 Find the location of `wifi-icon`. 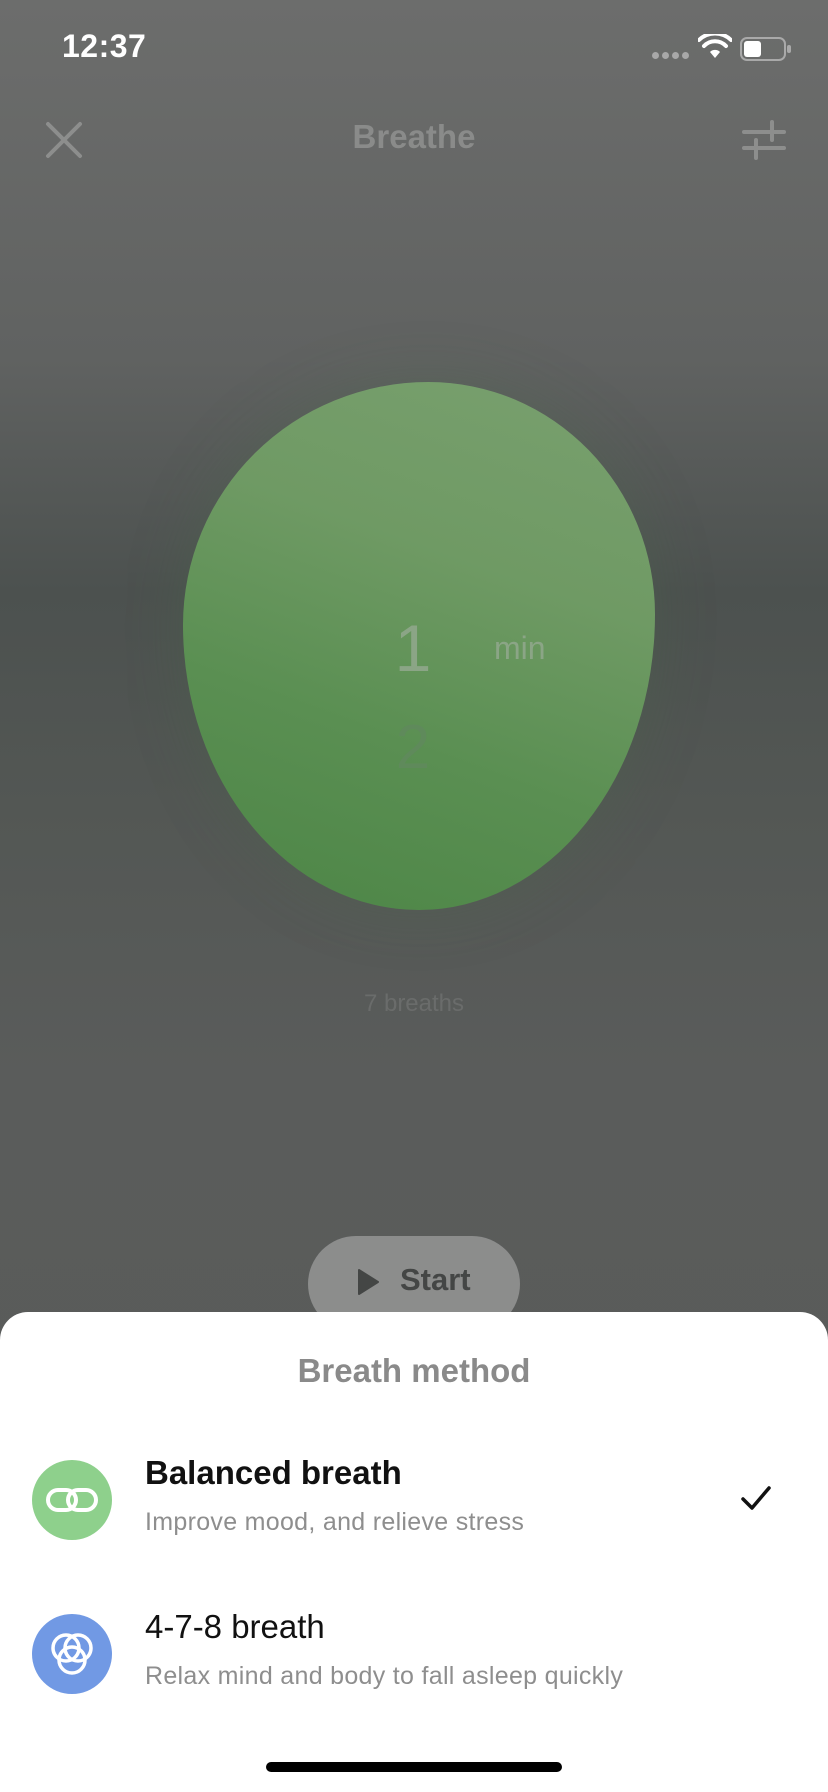

wifi-icon is located at coordinates (715, 46).